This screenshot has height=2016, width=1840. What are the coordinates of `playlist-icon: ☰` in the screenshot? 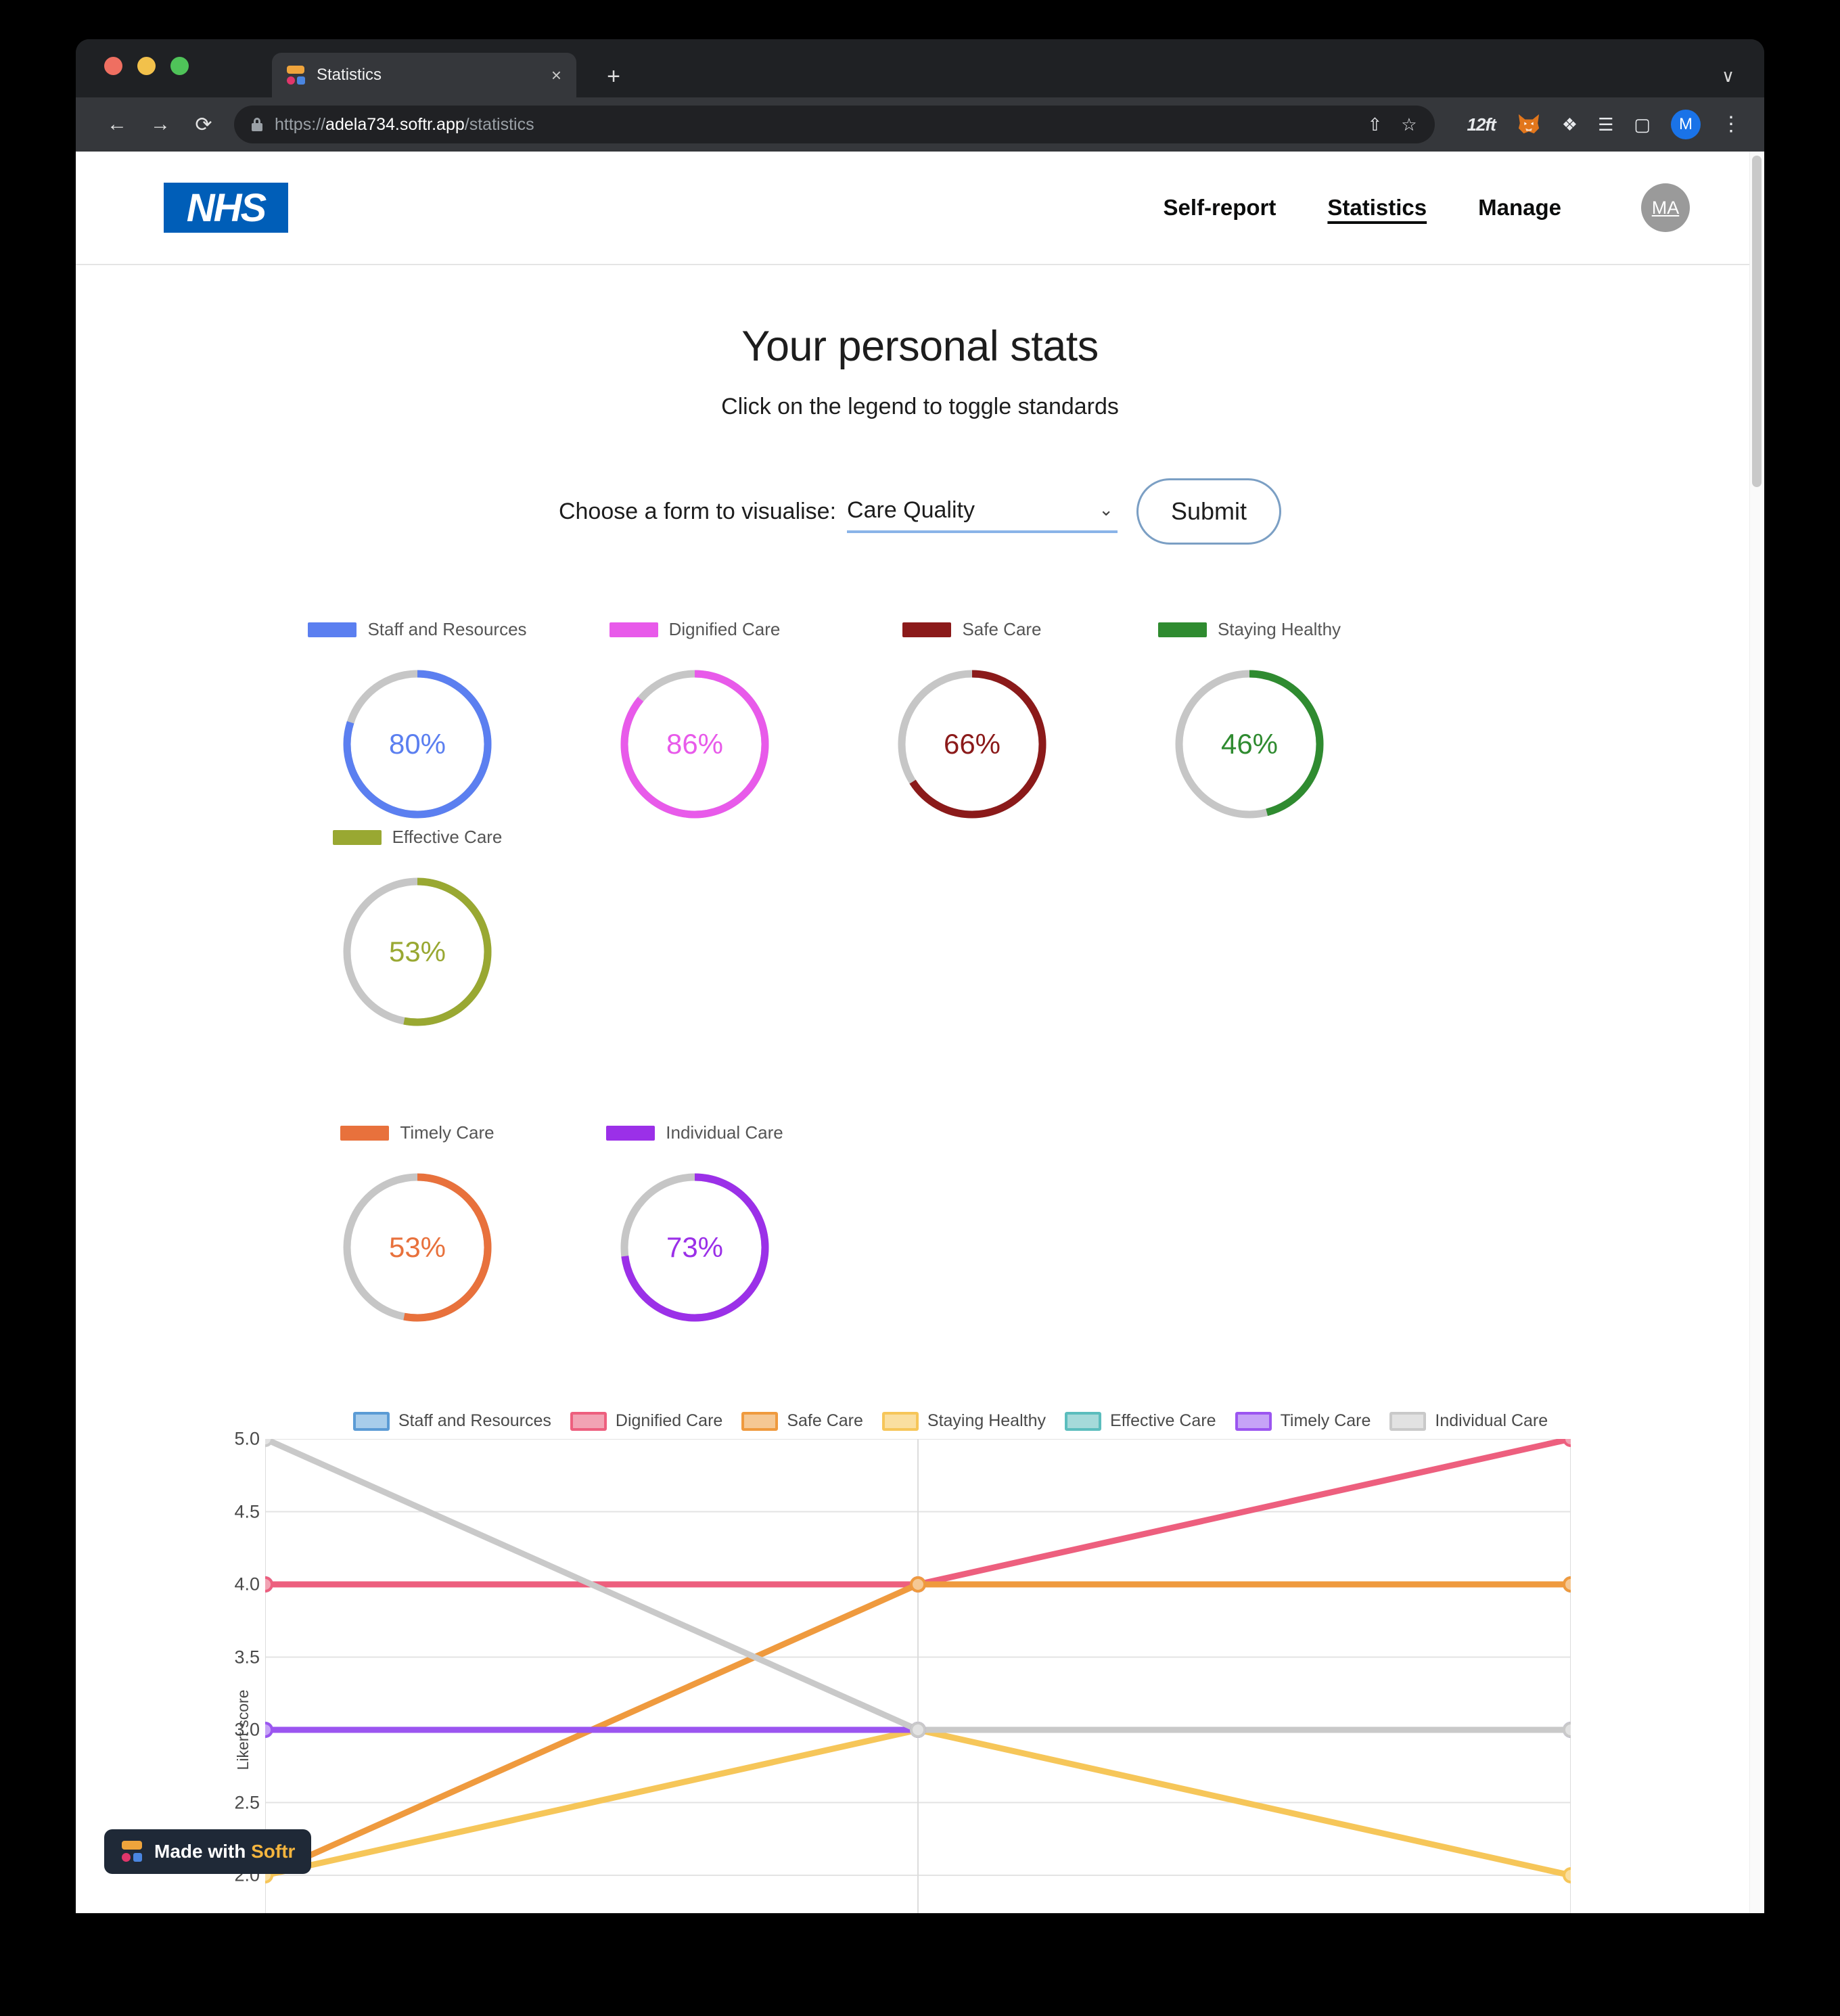 It's located at (1605, 125).